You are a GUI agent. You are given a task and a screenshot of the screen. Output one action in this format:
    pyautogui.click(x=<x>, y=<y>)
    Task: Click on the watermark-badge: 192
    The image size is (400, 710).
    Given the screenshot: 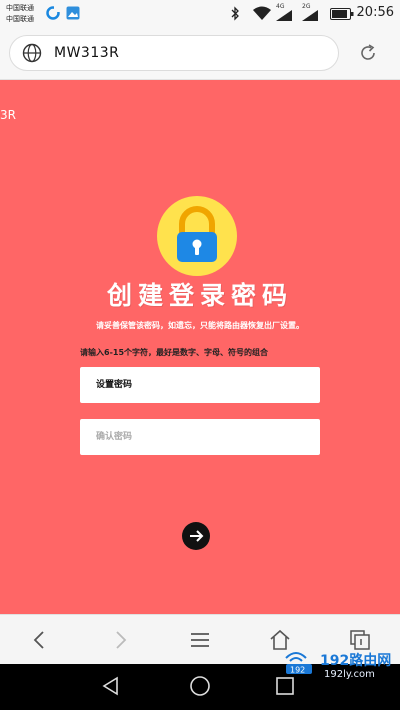 What is the action you would take?
    pyautogui.click(x=297, y=670)
    